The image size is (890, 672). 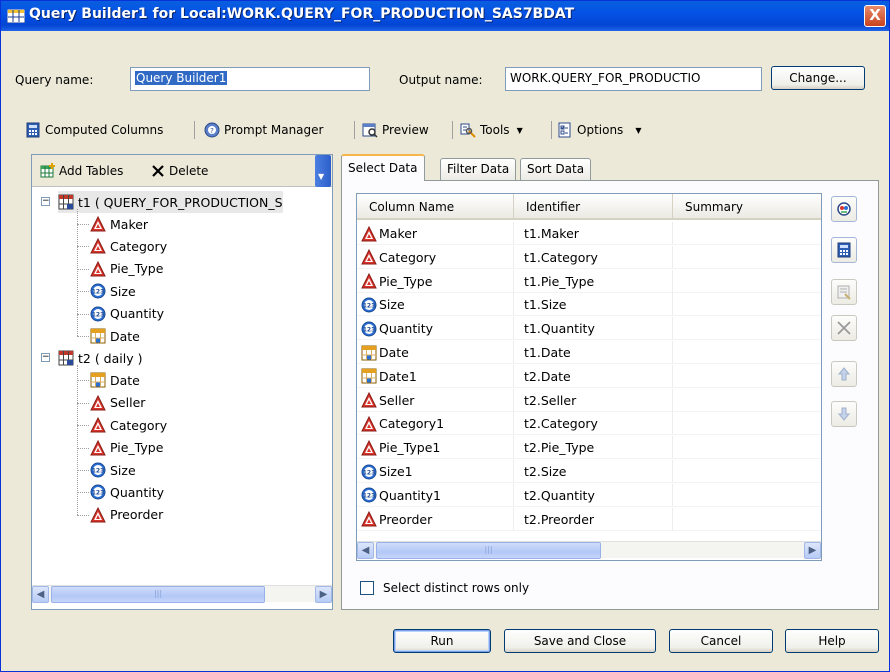 What do you see at coordinates (593, 352) in the screenshot?
I see `cell-identifier: t1.Date` at bounding box center [593, 352].